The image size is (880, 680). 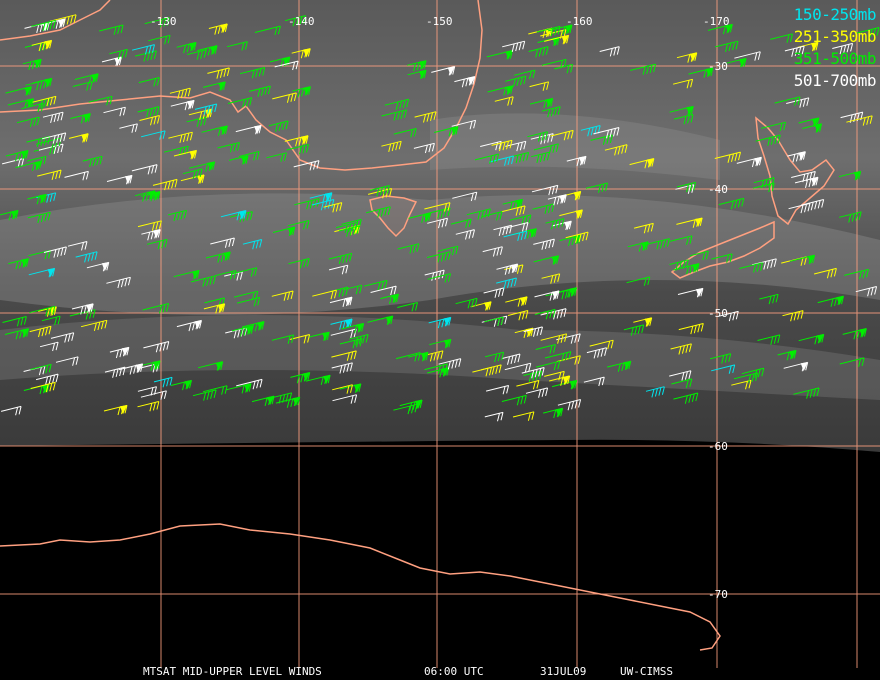 What do you see at coordinates (232, 671) in the screenshot?
I see `product-title: MTSAT MID-UPPER LEVEL WINDS` at bounding box center [232, 671].